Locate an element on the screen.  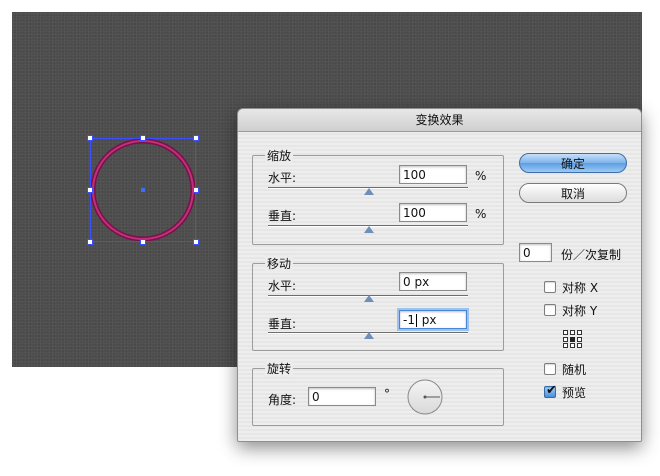
dialog-title: 变换效果 is located at coordinates (439, 120).